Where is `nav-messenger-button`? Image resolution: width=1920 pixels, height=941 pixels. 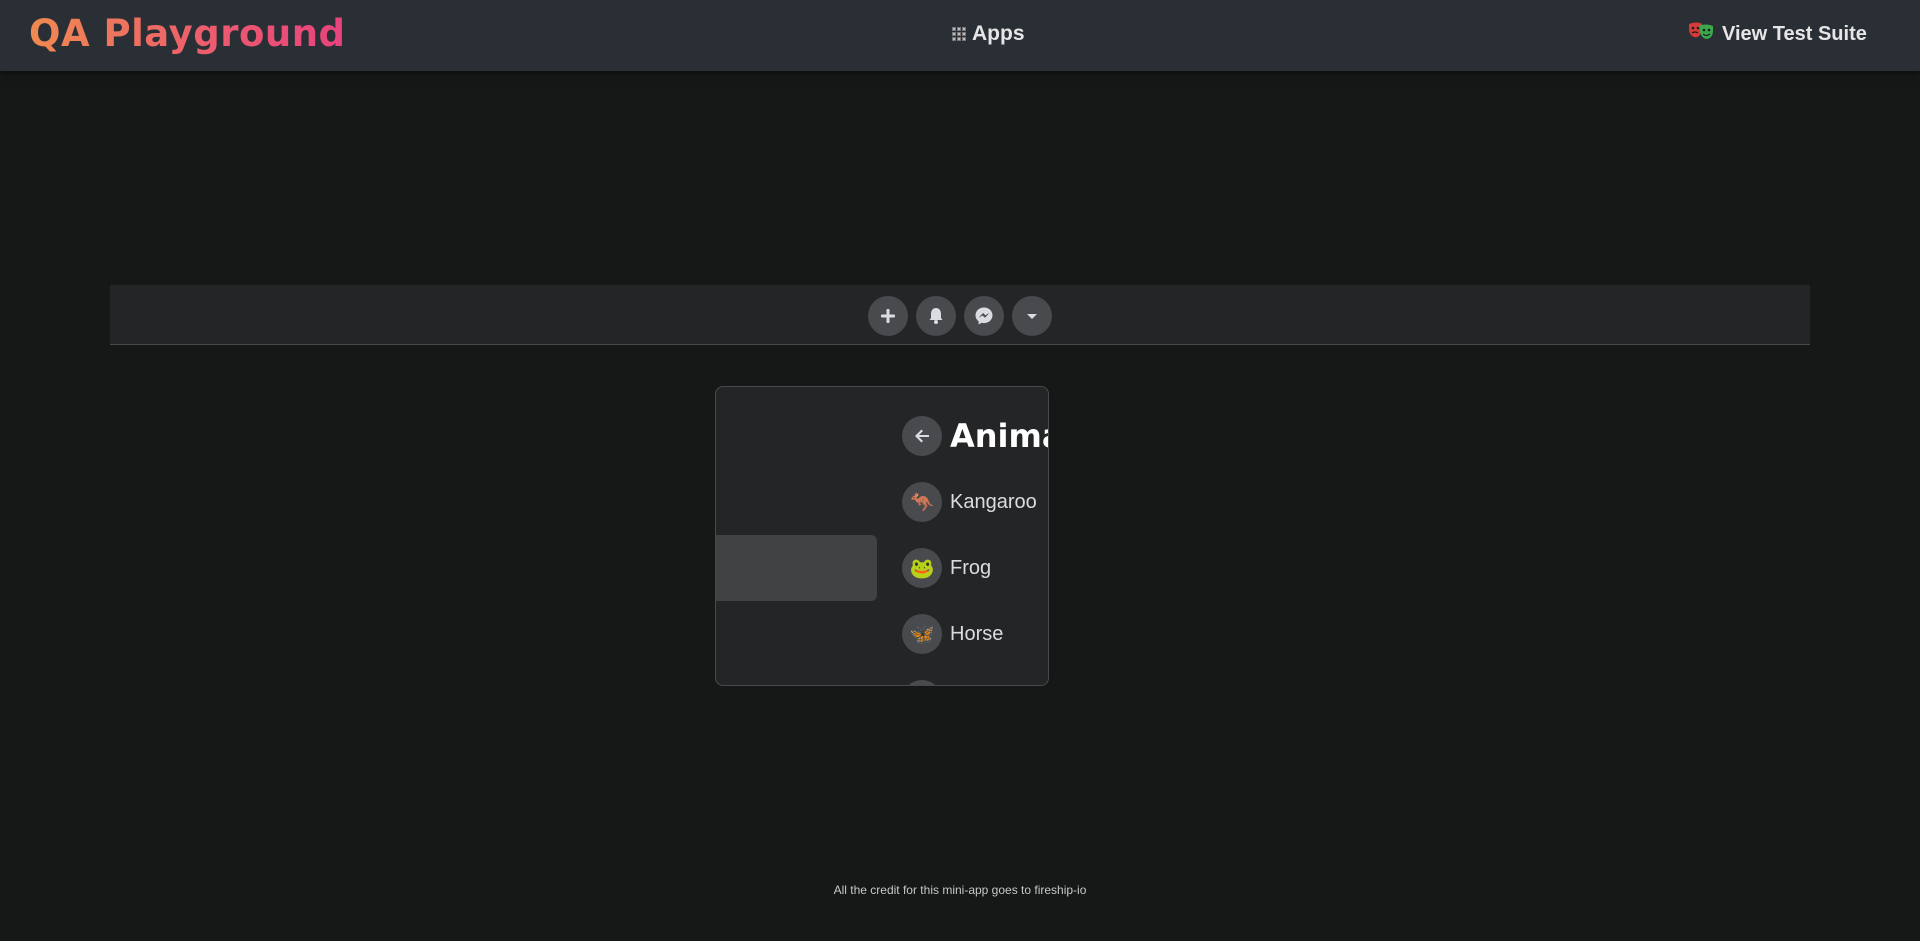 nav-messenger-button is located at coordinates (984, 316).